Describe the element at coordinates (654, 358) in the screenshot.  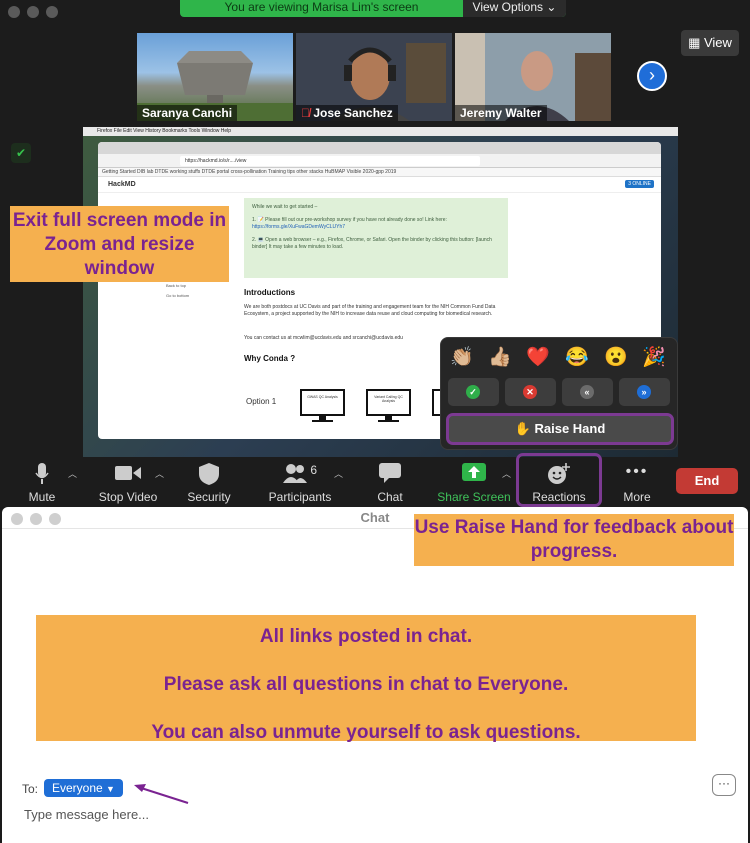
I see `party-emoji-button: 🎉` at that location.